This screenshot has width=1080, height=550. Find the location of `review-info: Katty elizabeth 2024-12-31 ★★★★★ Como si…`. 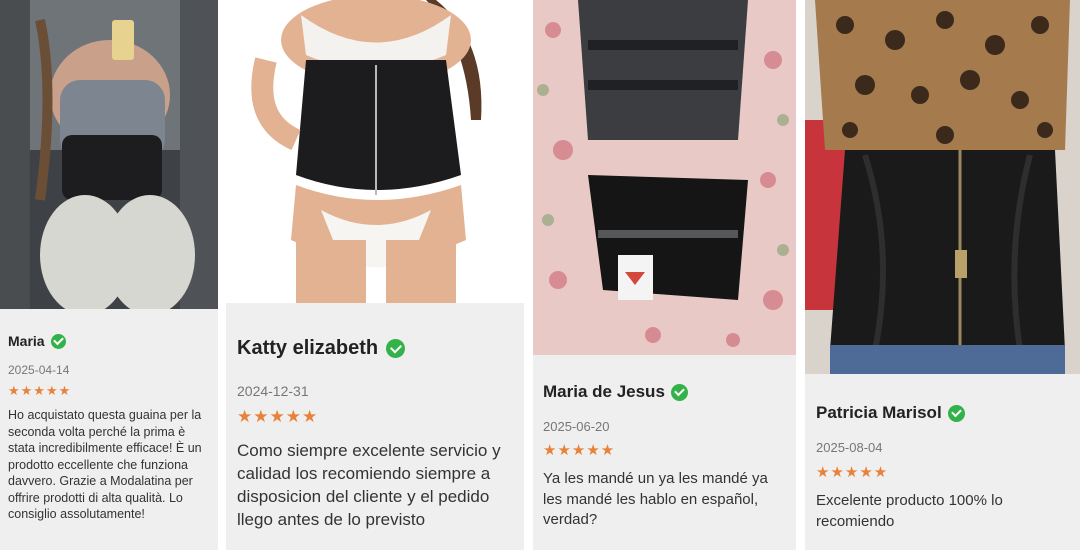

review-info: Katty elizabeth 2024-12-31 ★★★★★ Como si… is located at coordinates (375, 426).